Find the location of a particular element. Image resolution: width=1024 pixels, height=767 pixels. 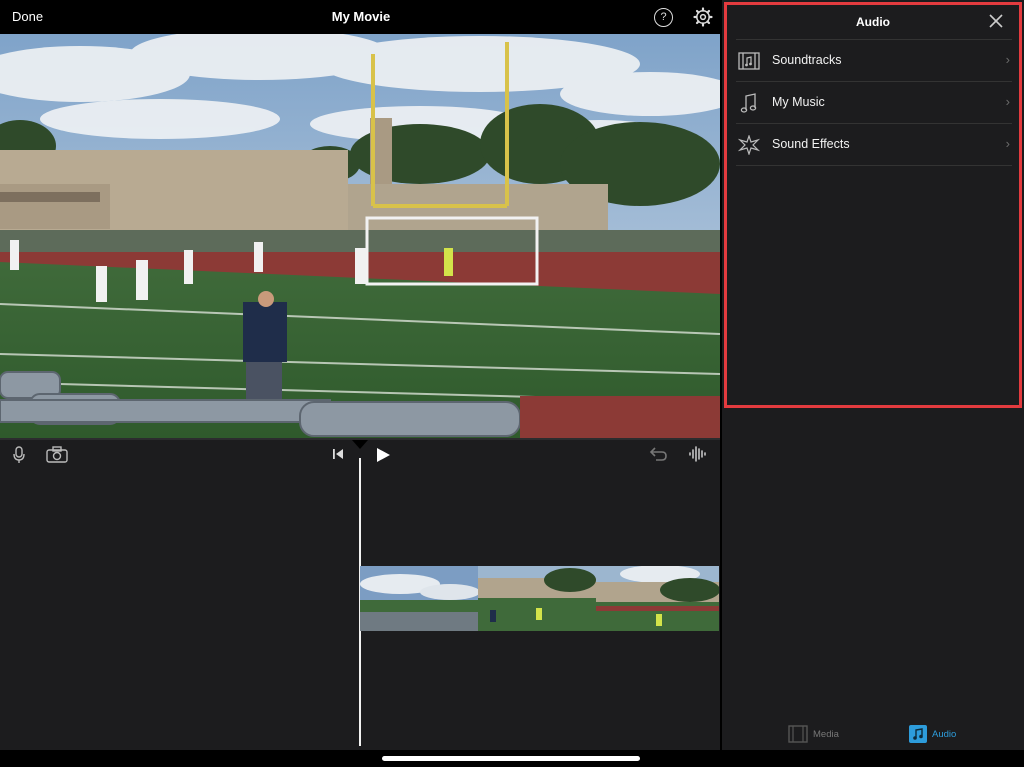

home-indicator is located at coordinates (511, 758).